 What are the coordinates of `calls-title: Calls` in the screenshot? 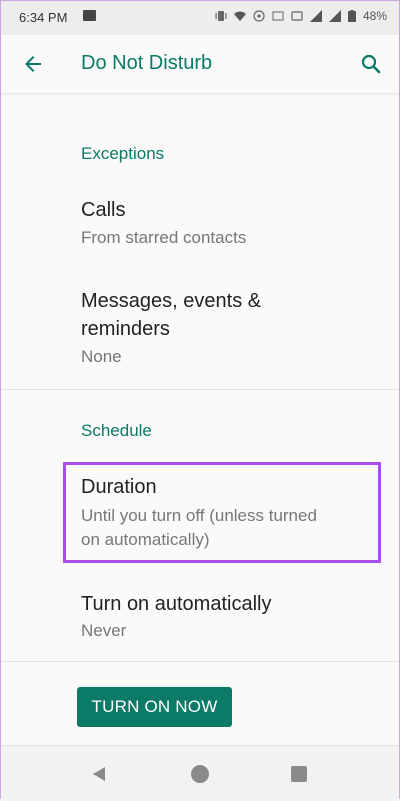 It's located at (103, 210).